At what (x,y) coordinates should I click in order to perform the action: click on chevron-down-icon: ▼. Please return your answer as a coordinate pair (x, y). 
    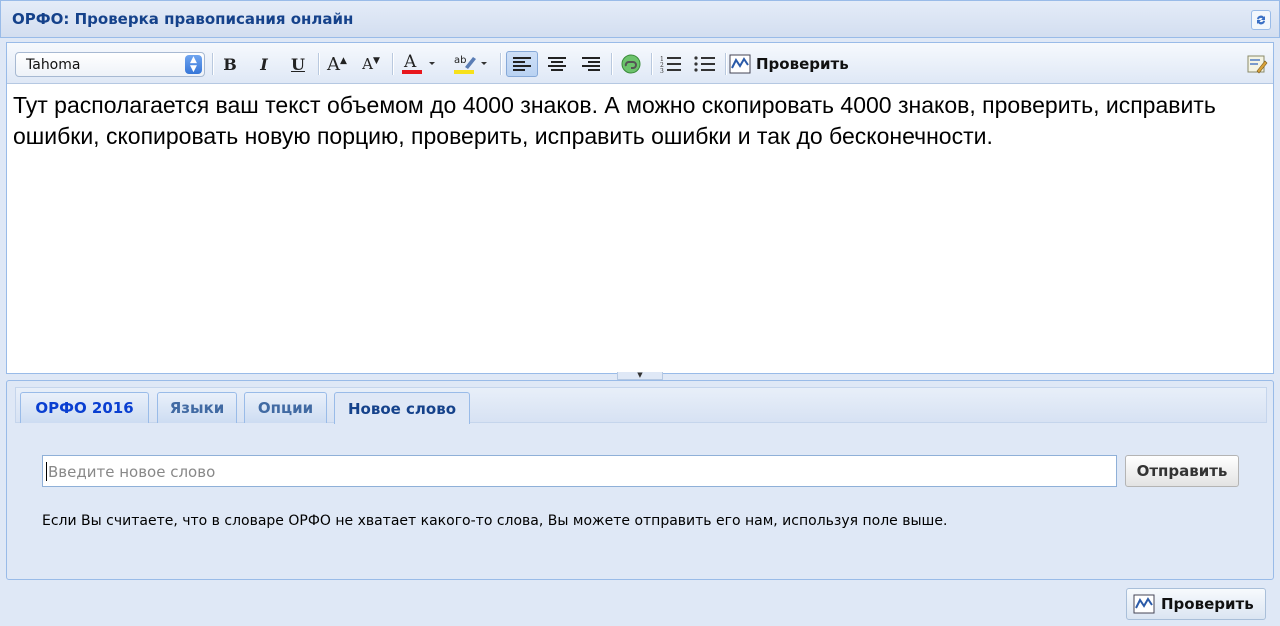
    Looking at the image, I should click on (640, 375).